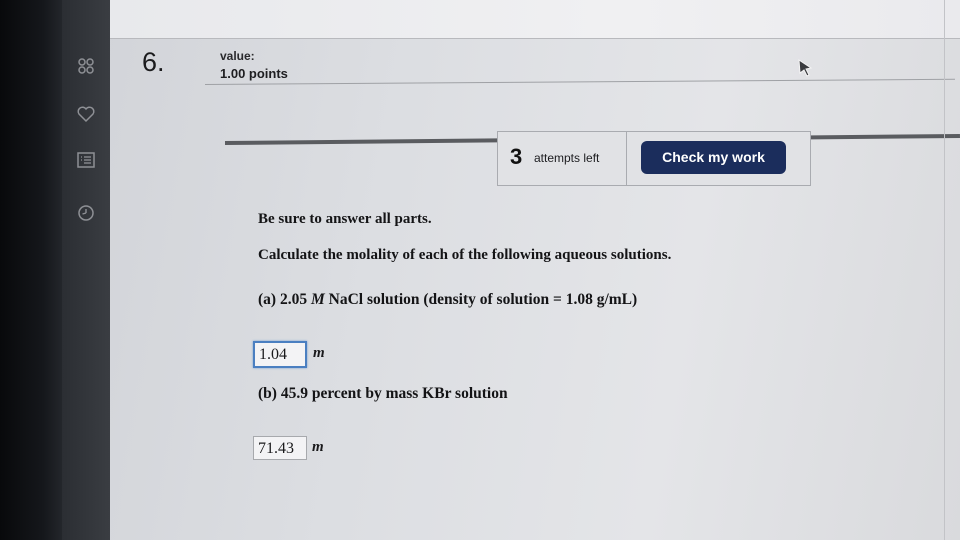  Describe the element at coordinates (237, 56) in the screenshot. I see `value-label: value:` at that location.